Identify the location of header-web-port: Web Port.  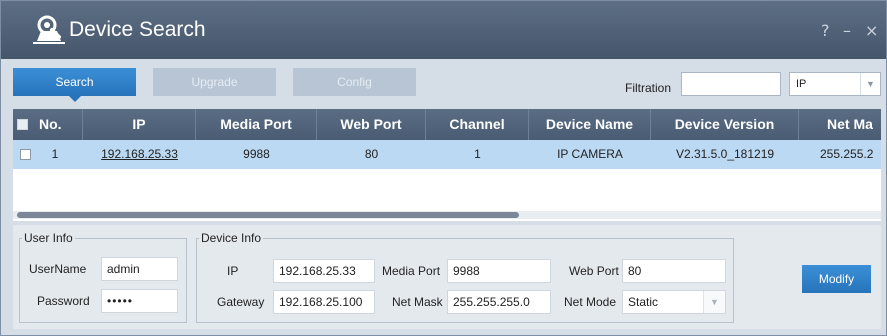
(371, 124).